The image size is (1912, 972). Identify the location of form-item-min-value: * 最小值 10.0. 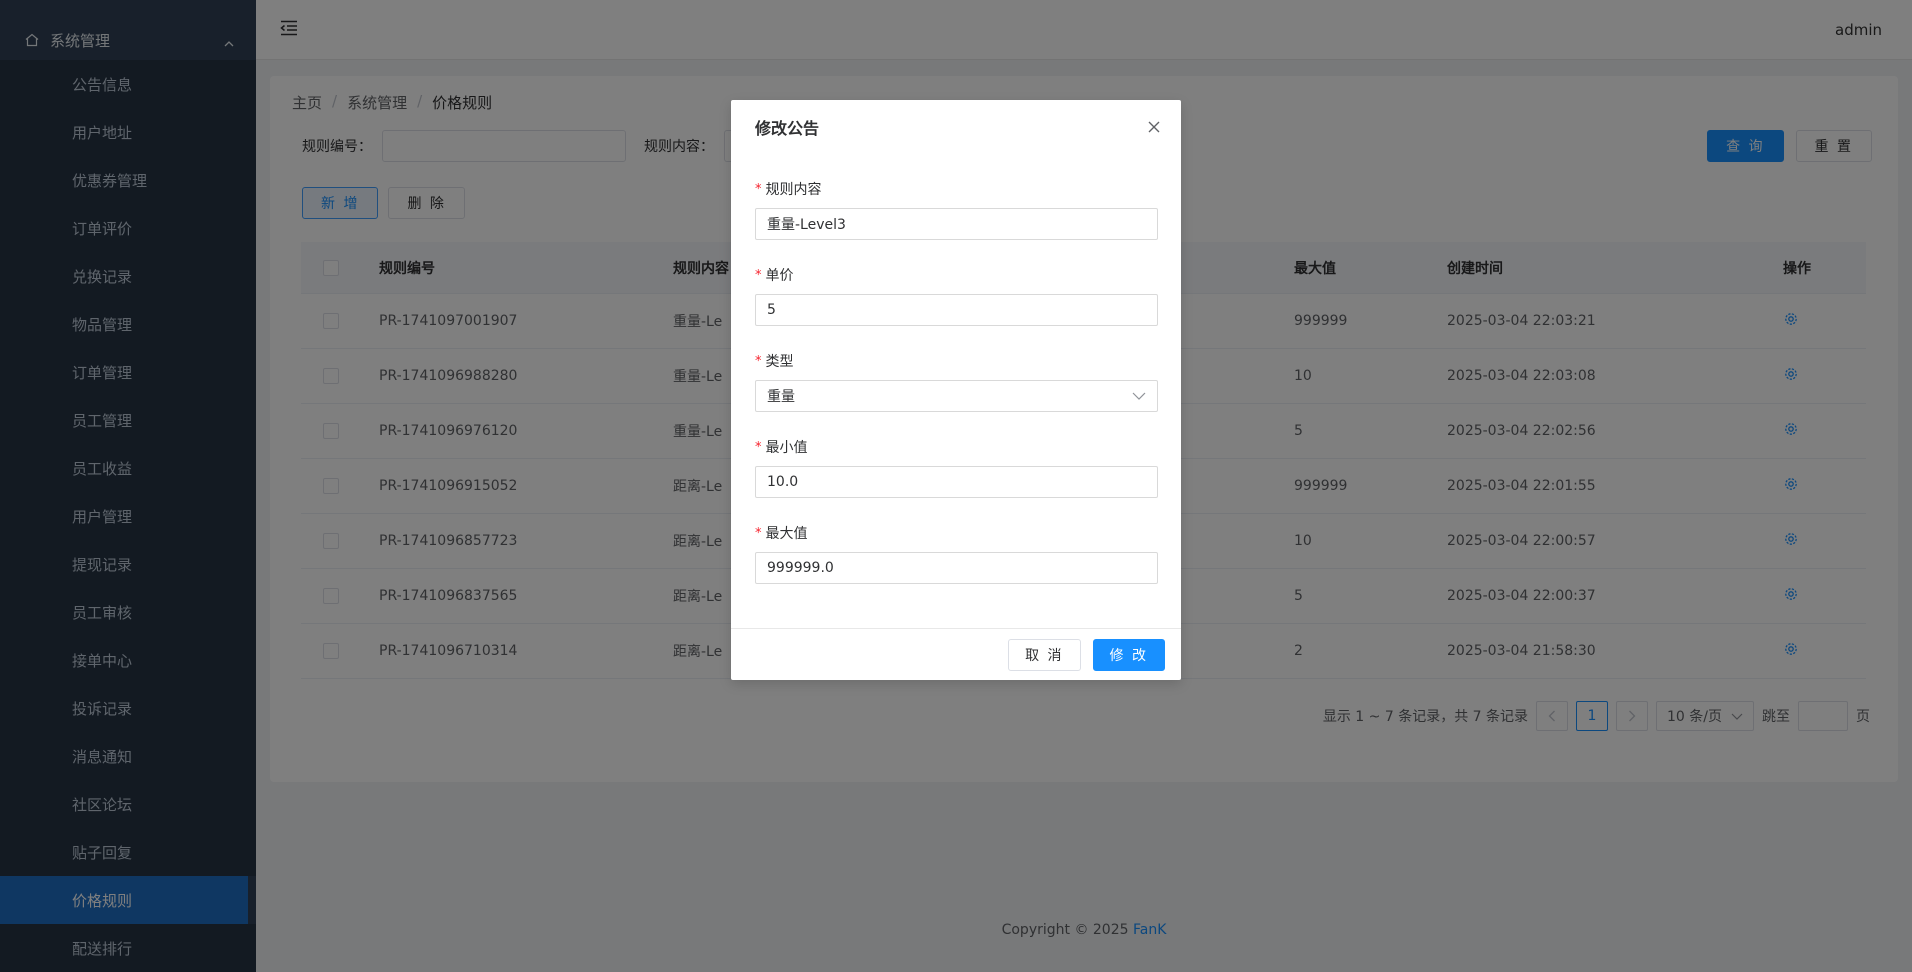
(956, 467).